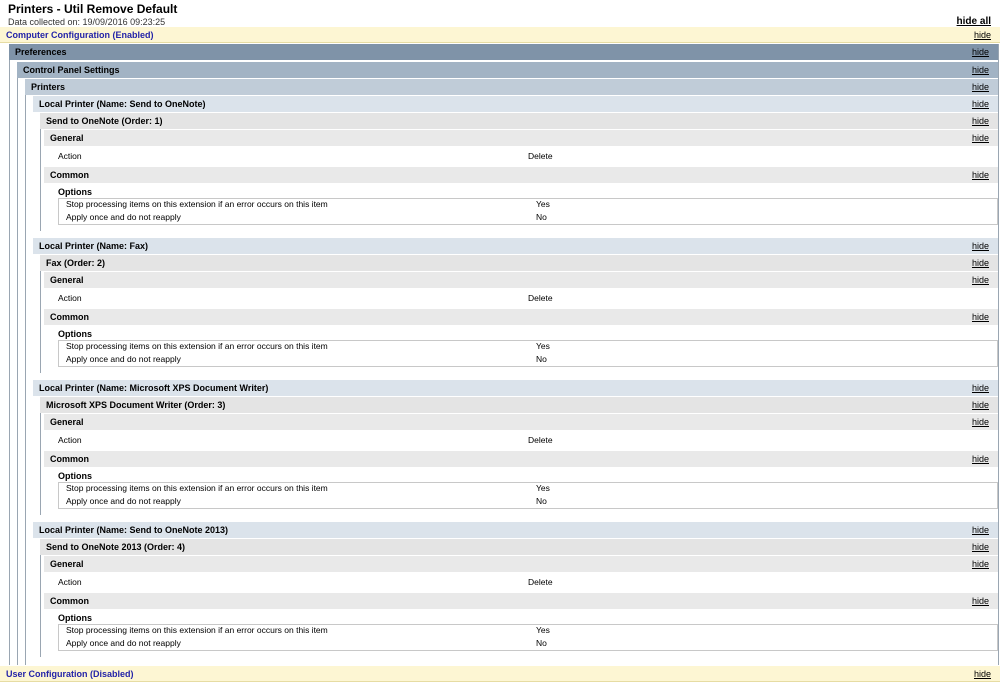 The width and height of the screenshot is (1000, 682). I want to click on computer-config-label: Computer Configuration (Enabled), so click(80, 35).